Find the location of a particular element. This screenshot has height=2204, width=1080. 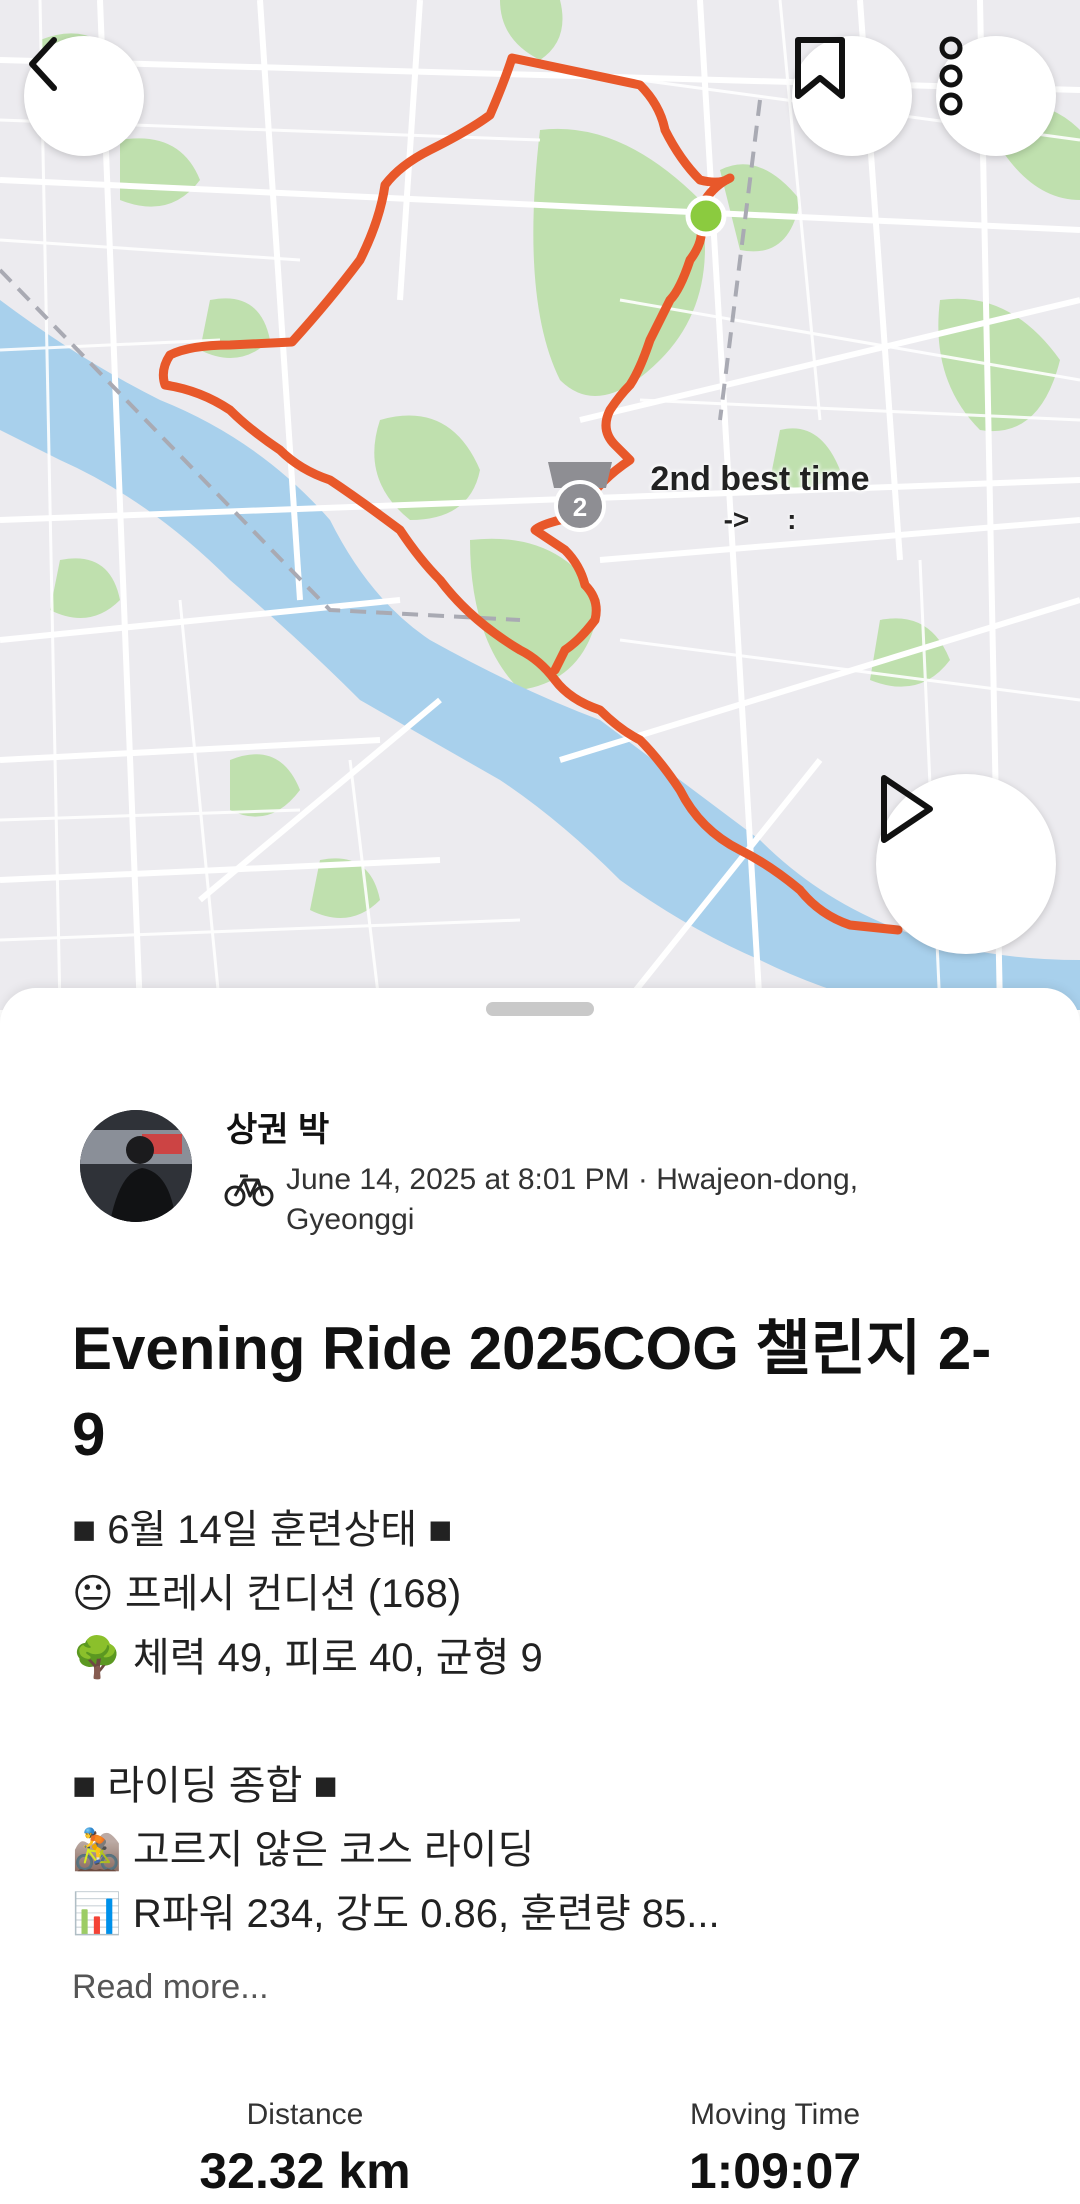

avatar is located at coordinates (136, 1166).